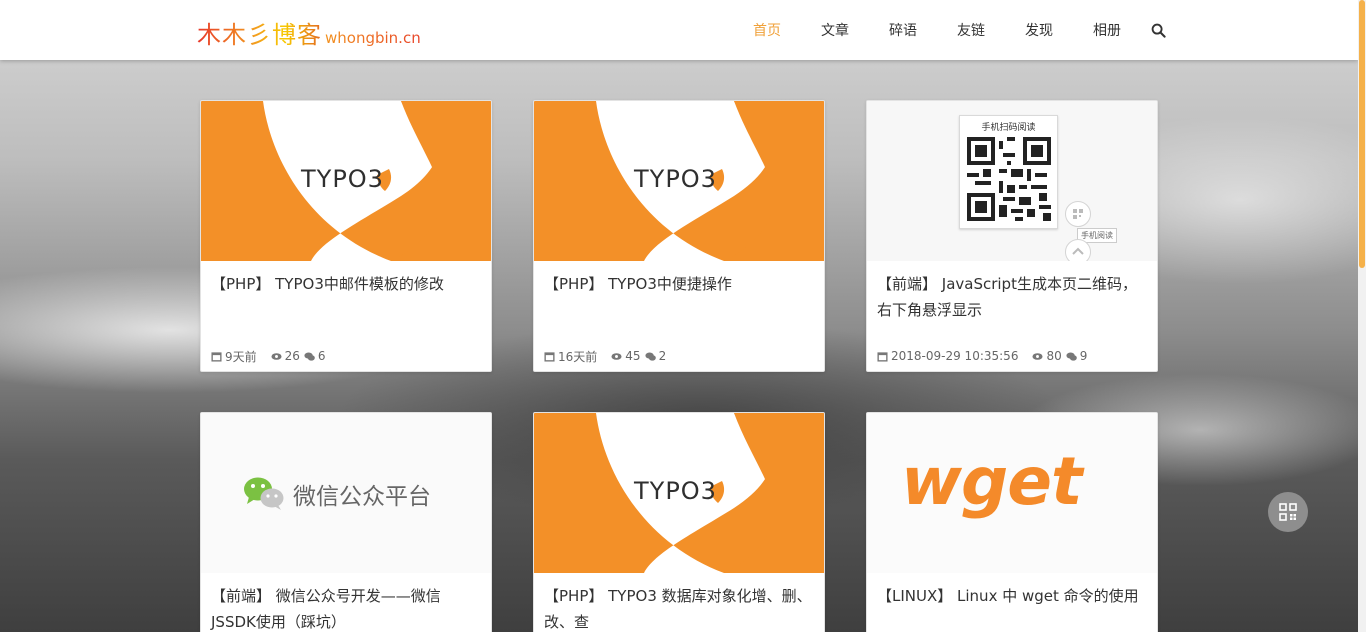 Image resolution: width=1366 pixels, height=632 pixels. What do you see at coordinates (1054, 356) in the screenshot?
I see `post-views: 80` at bounding box center [1054, 356].